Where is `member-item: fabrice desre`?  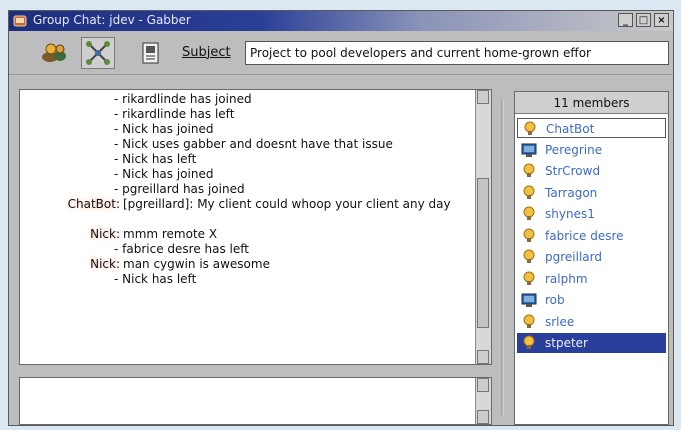 member-item: fabrice desre is located at coordinates (591, 236).